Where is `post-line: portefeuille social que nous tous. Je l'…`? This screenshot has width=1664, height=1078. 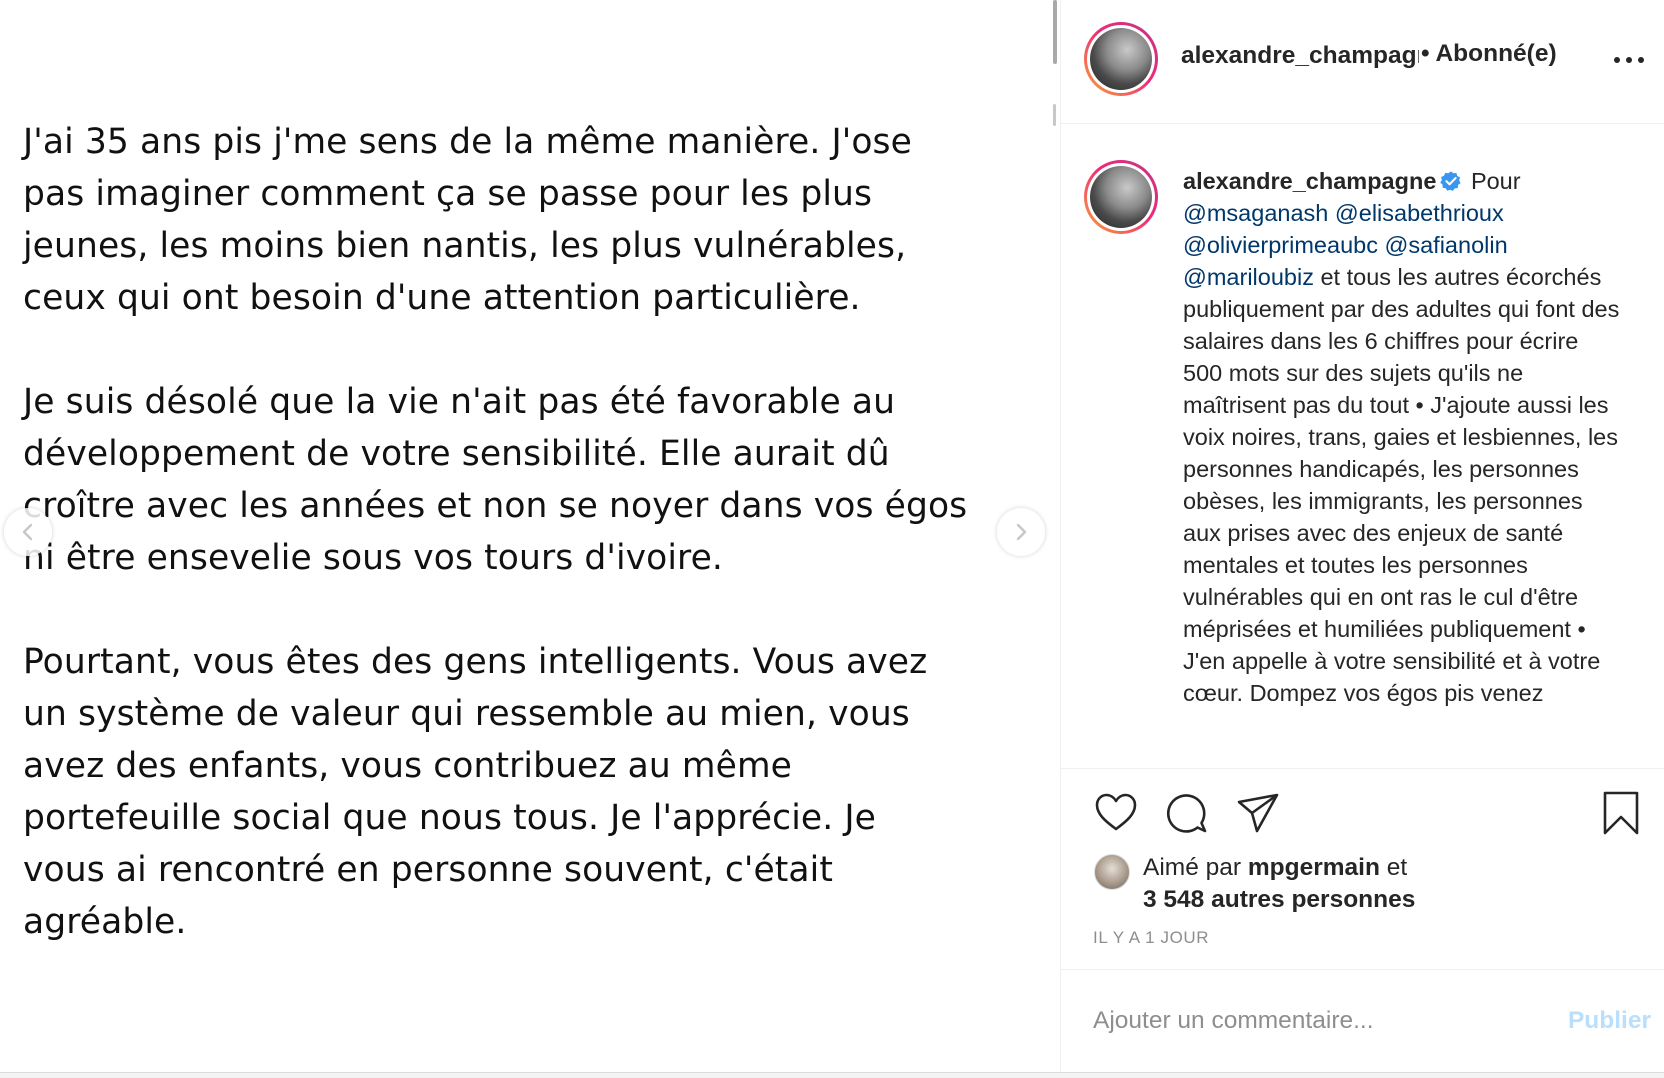
post-line: portefeuille social que nous tous. Je l'… is located at coordinates (449, 818).